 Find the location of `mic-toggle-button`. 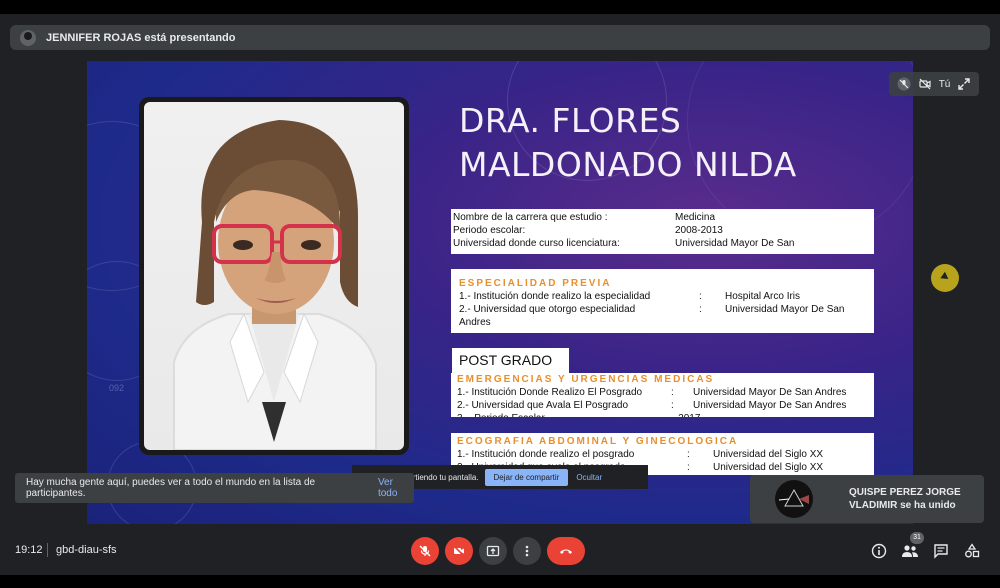

mic-toggle-button is located at coordinates (425, 551).